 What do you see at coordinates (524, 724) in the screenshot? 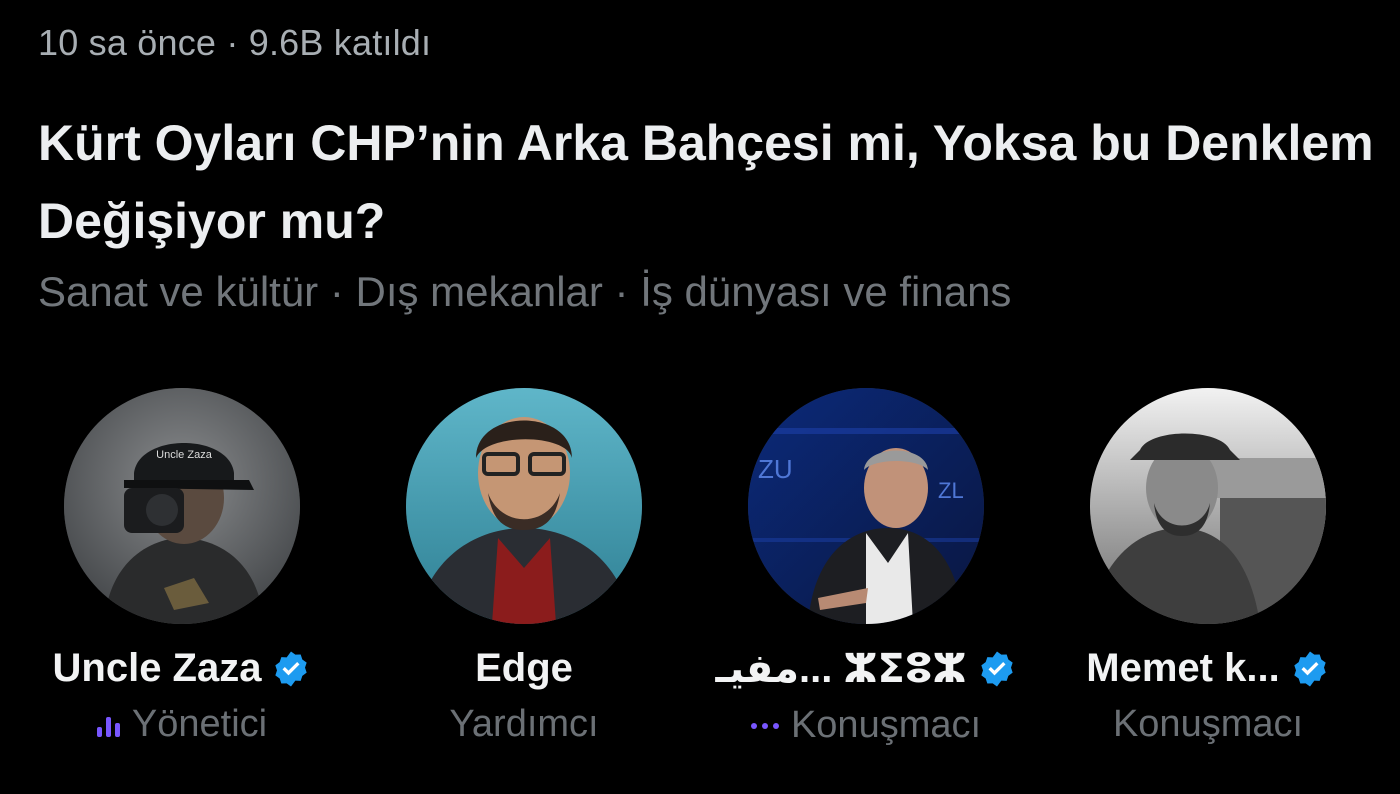
I see `participant-role: Yardımcı` at bounding box center [524, 724].